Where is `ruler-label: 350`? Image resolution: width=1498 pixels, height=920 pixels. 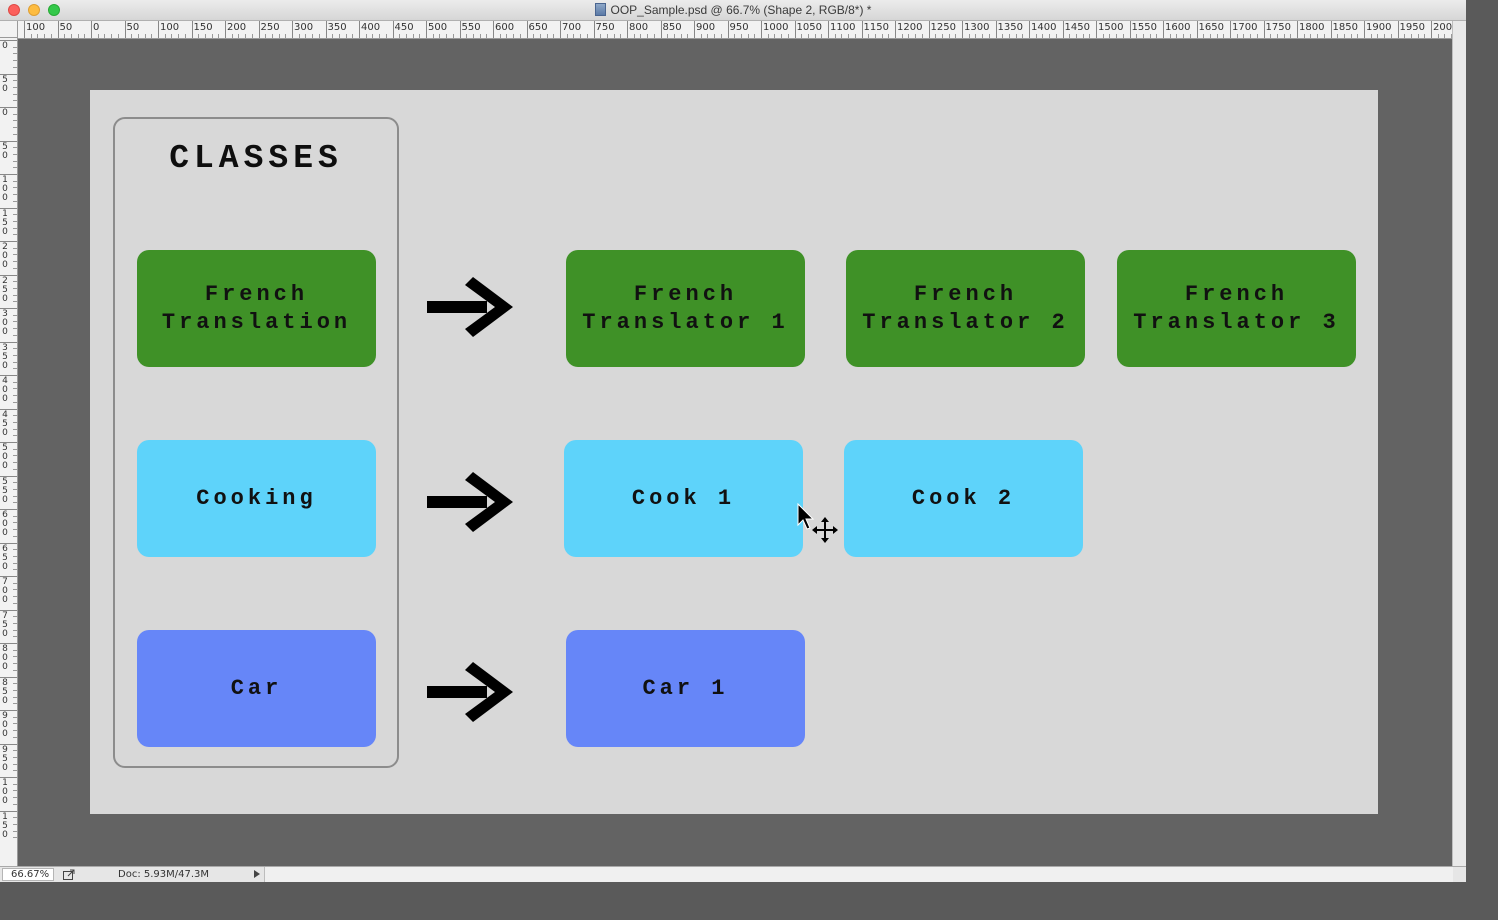
ruler-label: 350 is located at coordinates (5, 356).